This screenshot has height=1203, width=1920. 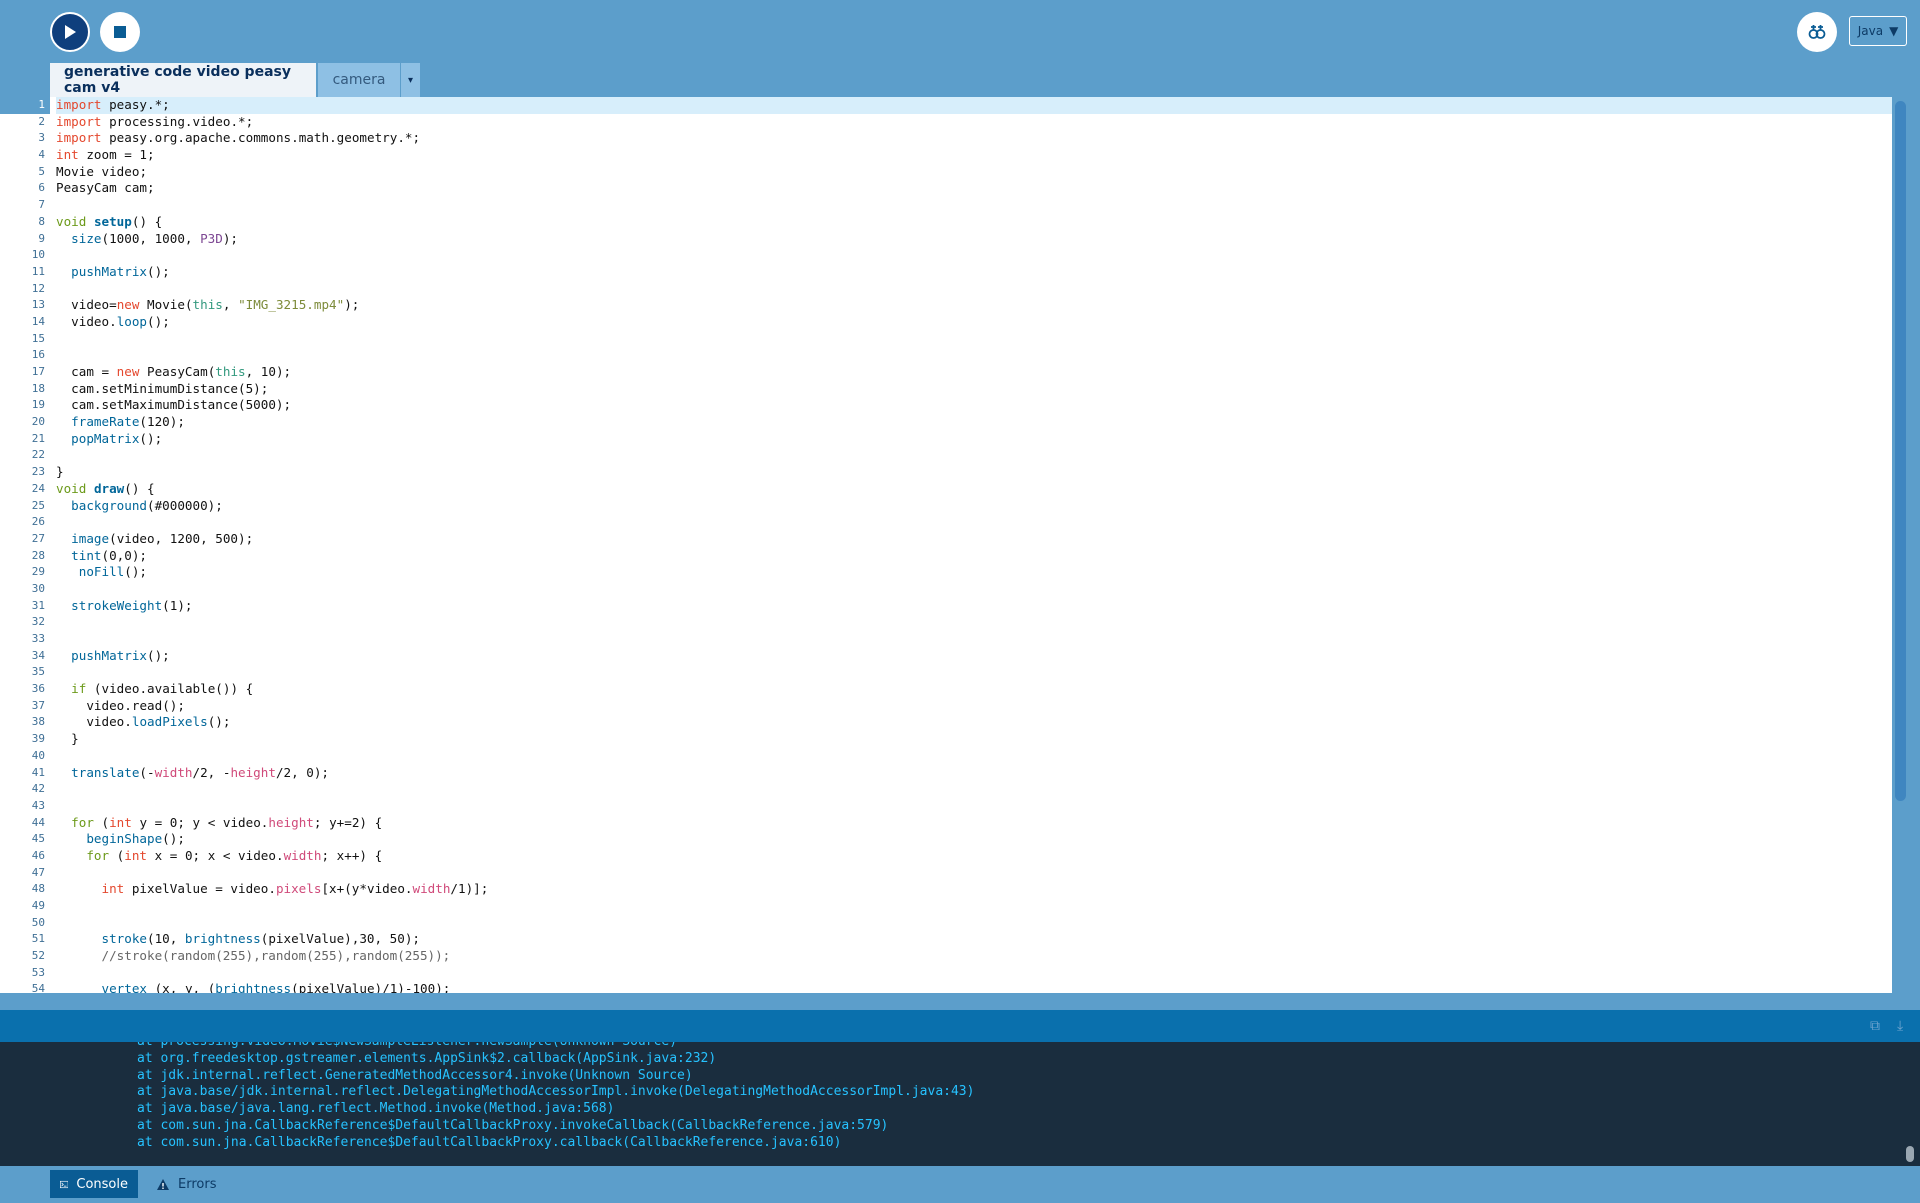 I want to click on code-line: tint(0,0);, so click(x=974, y=556).